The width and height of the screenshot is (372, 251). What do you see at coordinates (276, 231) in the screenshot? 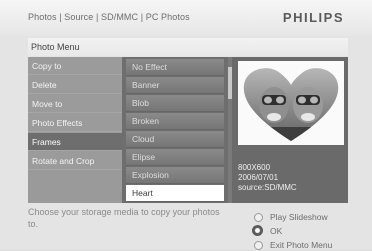
I see `option-label: OK` at bounding box center [276, 231].